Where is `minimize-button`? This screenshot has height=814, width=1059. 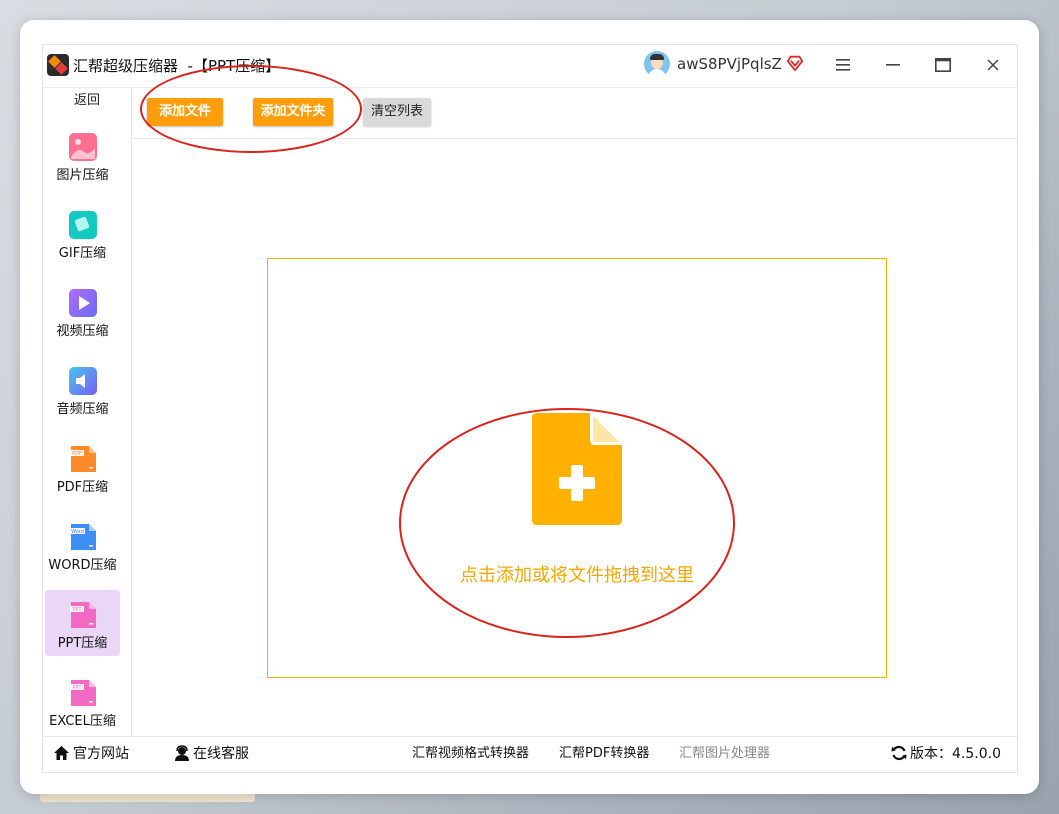 minimize-button is located at coordinates (893, 65).